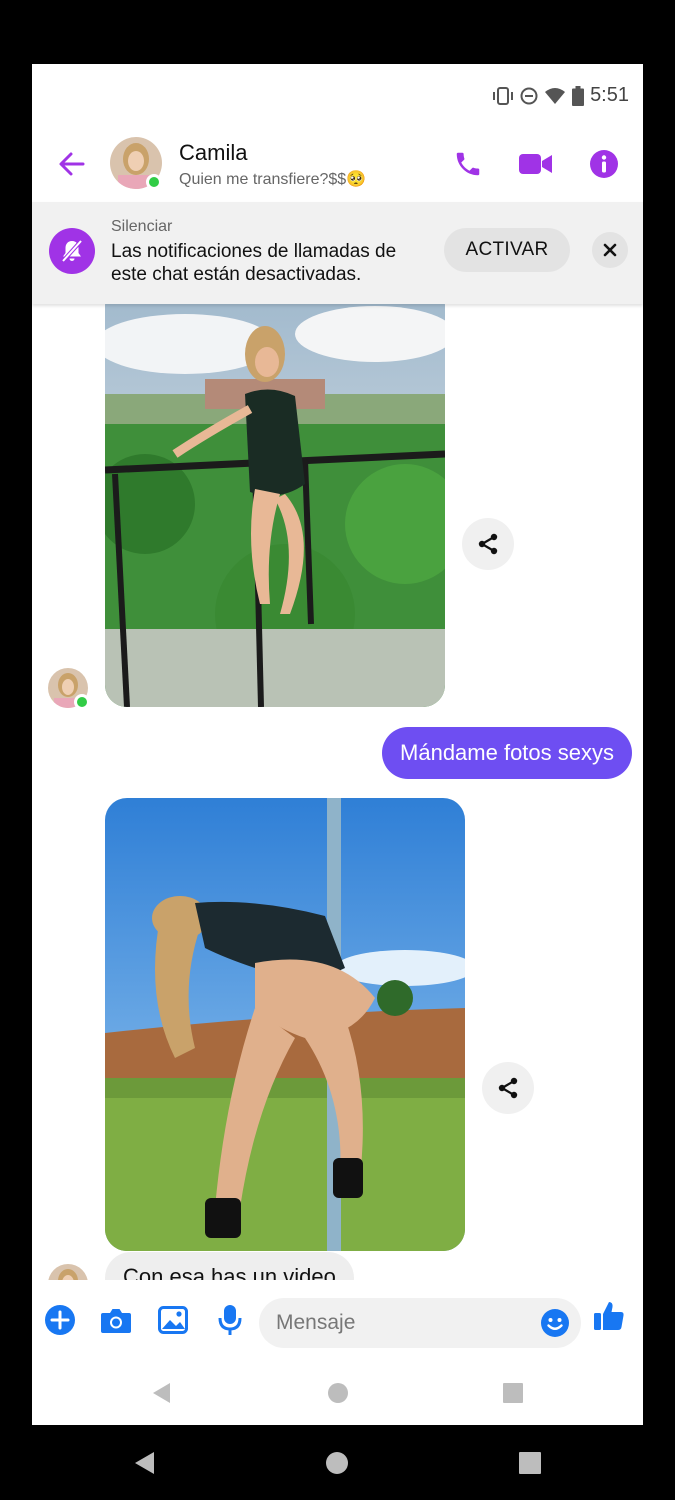 This screenshot has height=1500, width=675. What do you see at coordinates (337, 97) in the screenshot?
I see `status-bar: 5:51` at bounding box center [337, 97].